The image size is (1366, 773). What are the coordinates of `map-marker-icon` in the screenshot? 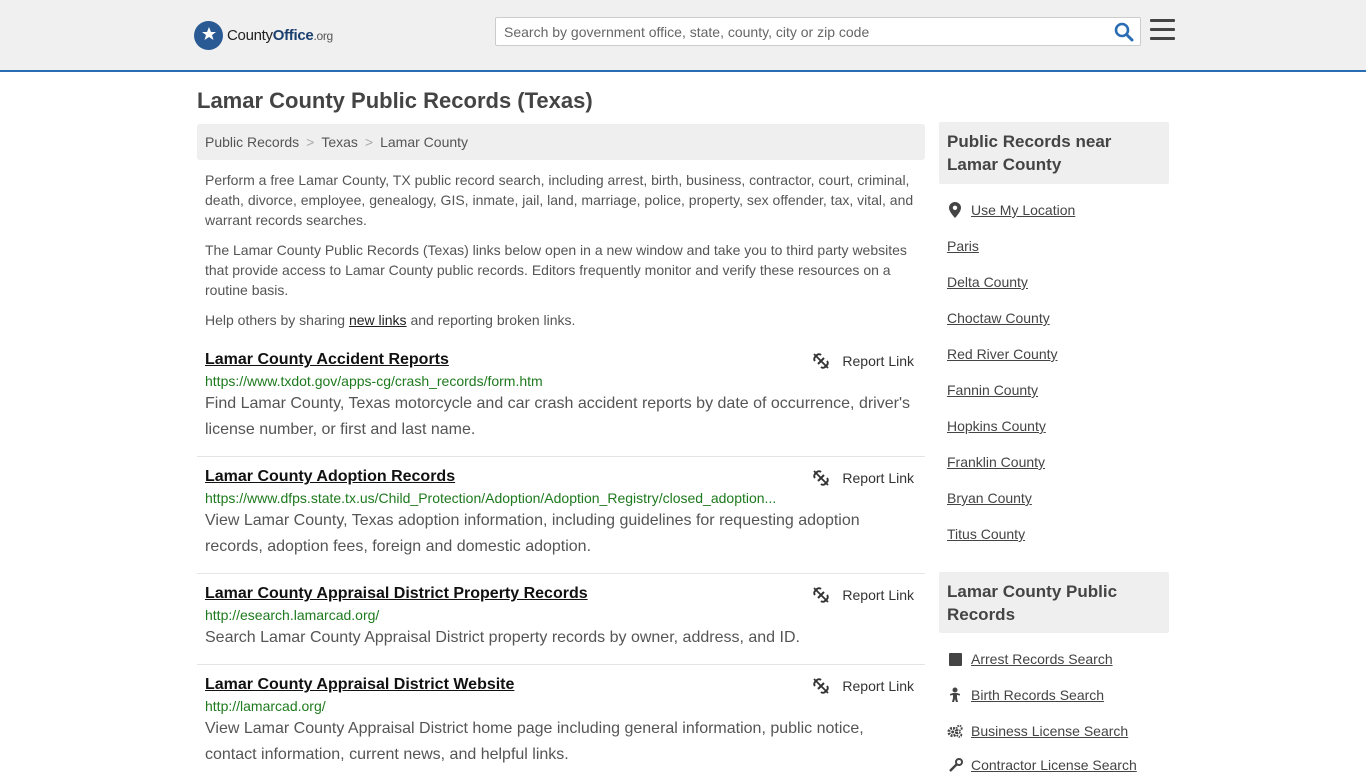 It's located at (955, 210).